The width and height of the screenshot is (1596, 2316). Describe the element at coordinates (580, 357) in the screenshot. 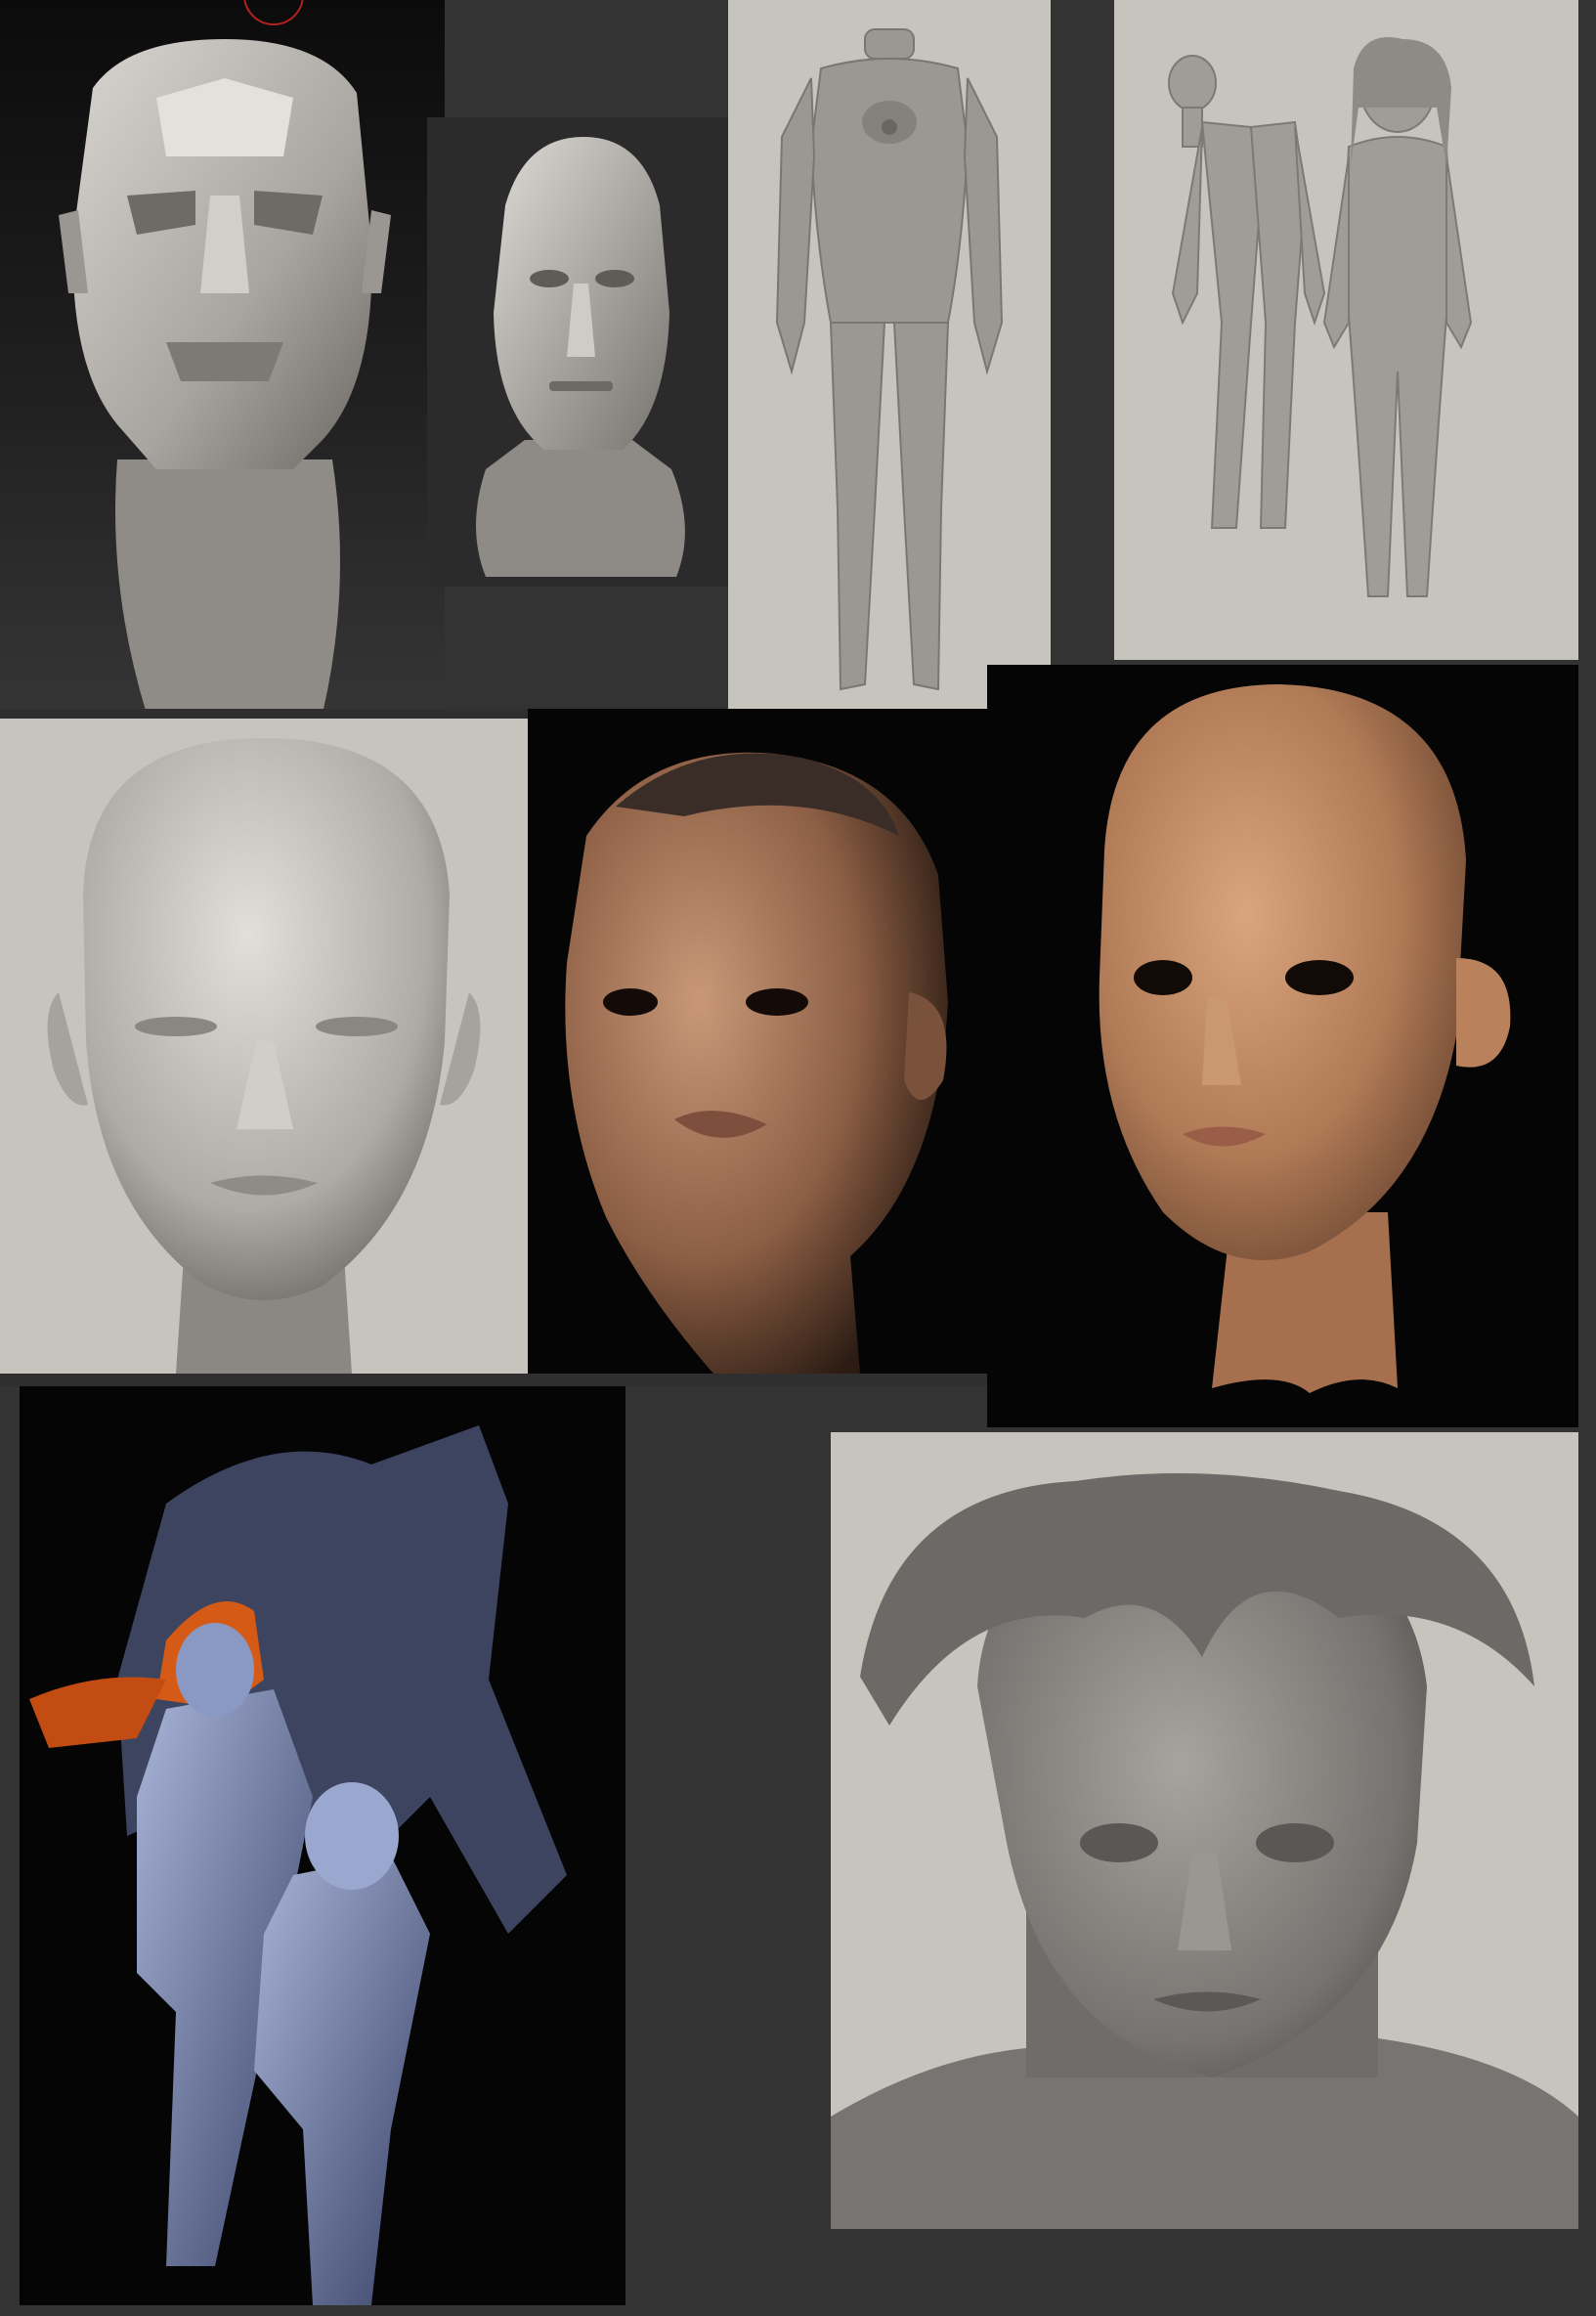

I see `male-bust-image` at that location.